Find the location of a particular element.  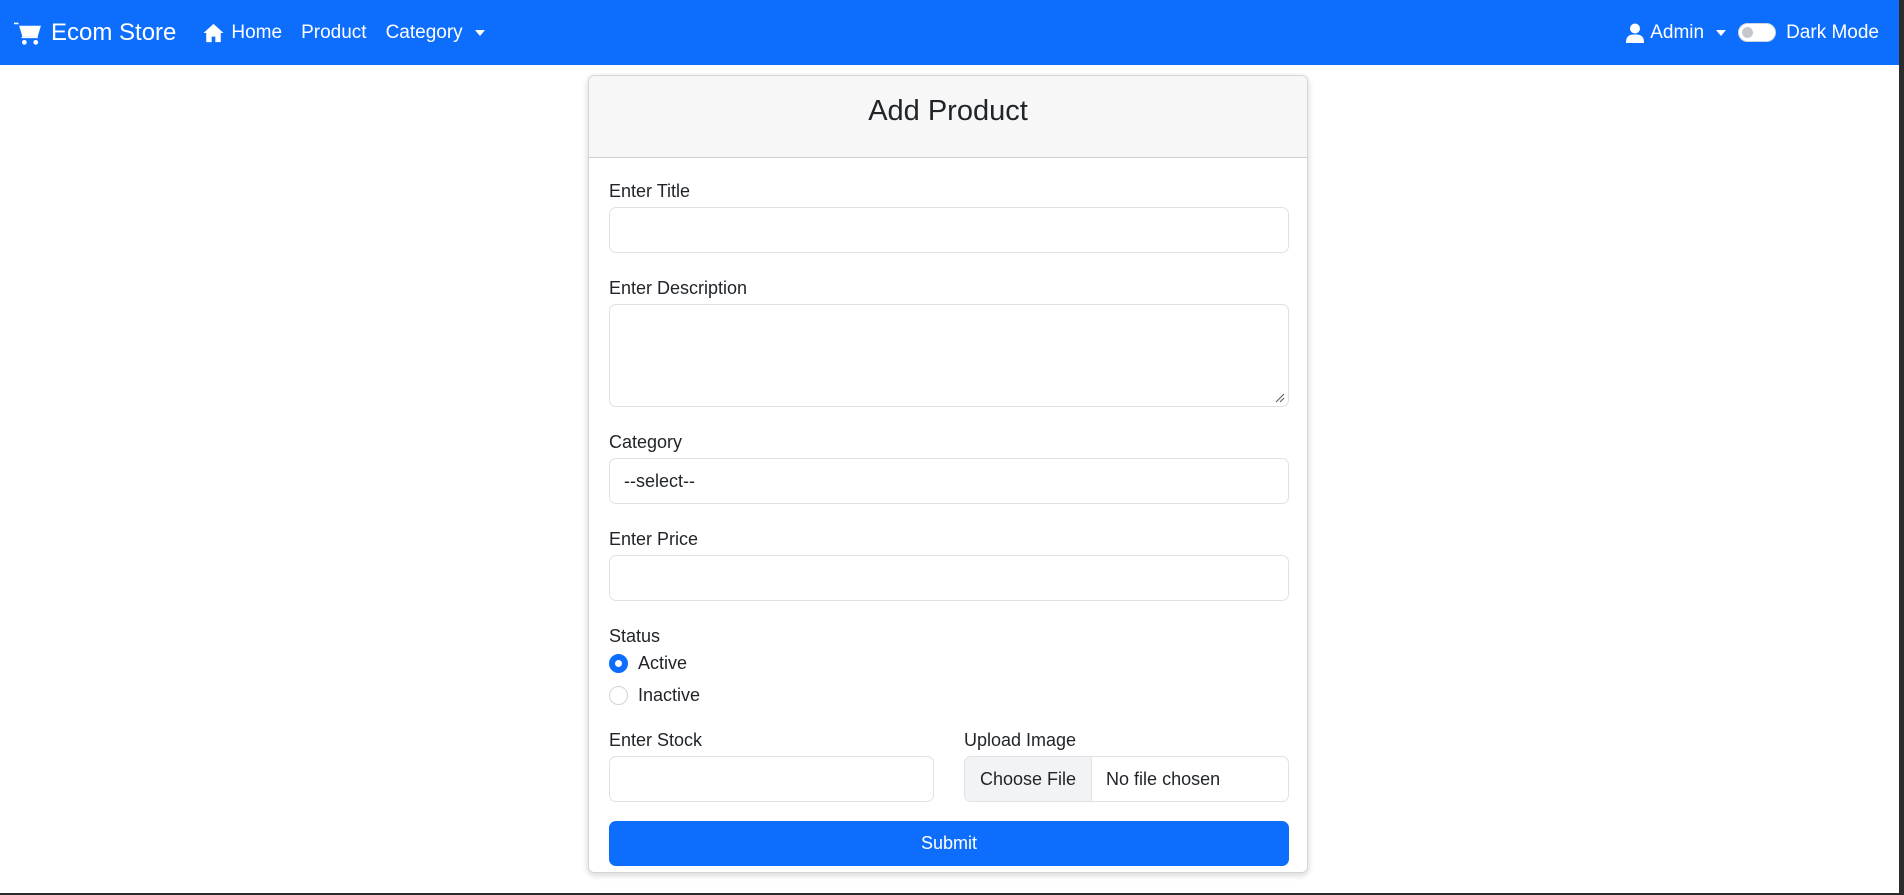

card-header: Add Product is located at coordinates (948, 117).